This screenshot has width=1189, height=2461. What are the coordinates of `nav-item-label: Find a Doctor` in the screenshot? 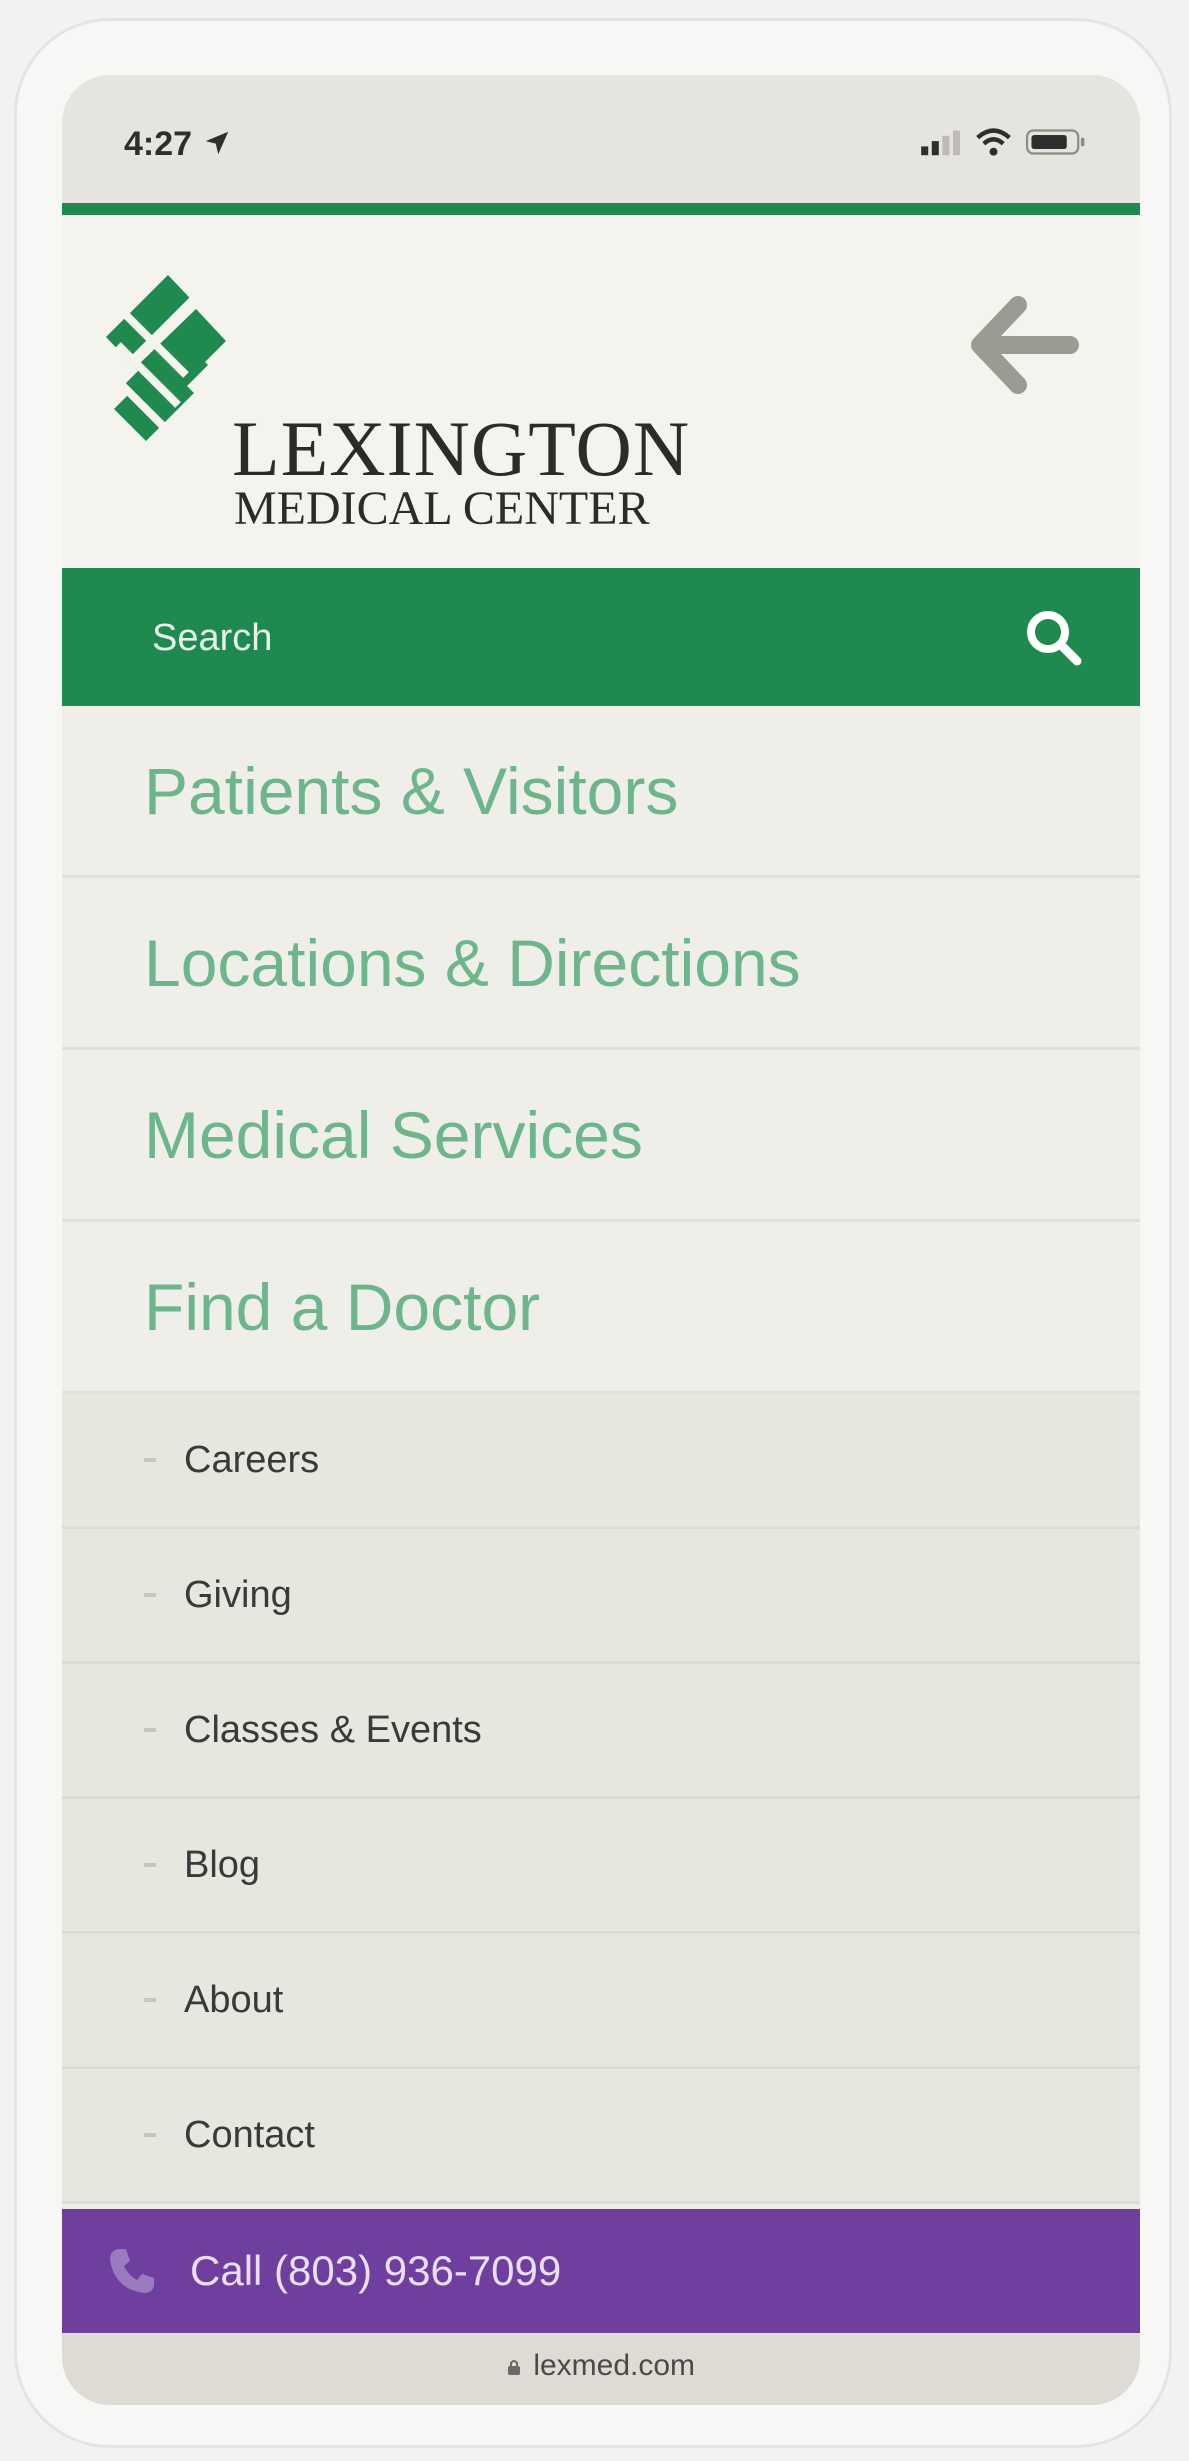 It's located at (342, 1306).